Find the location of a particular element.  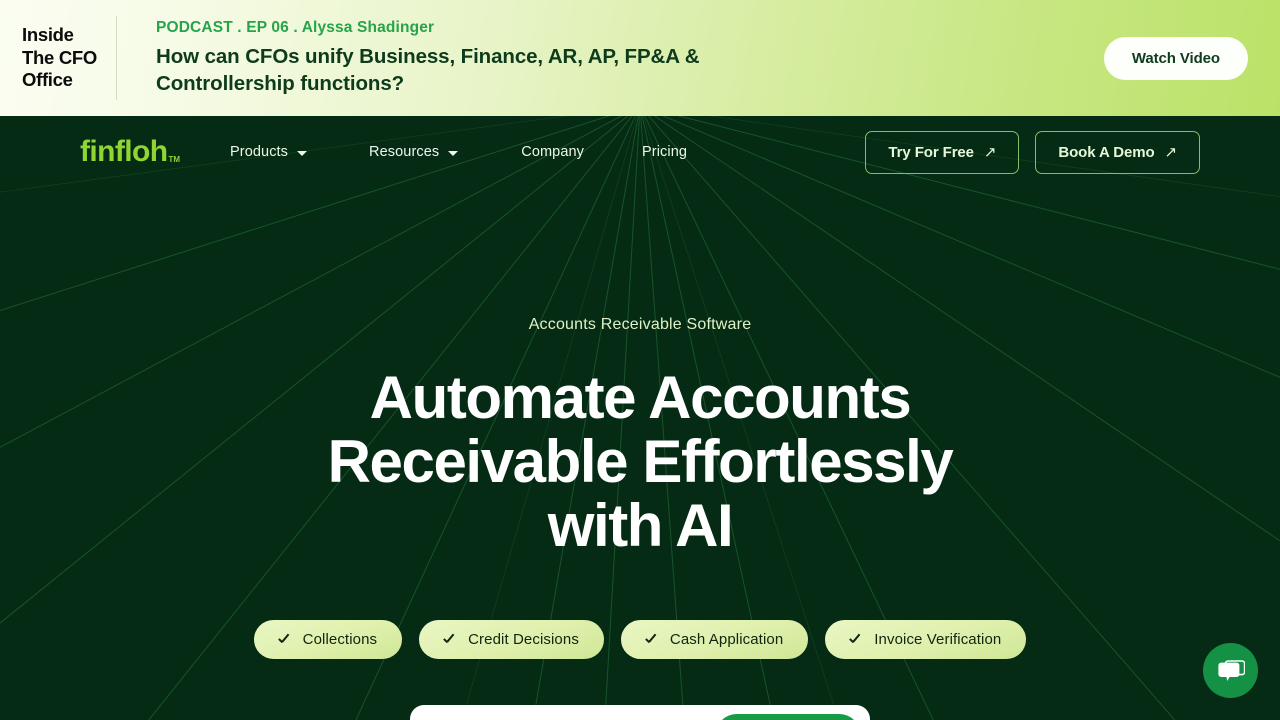

feature-pill-collections-label: Collections is located at coordinates (340, 639).